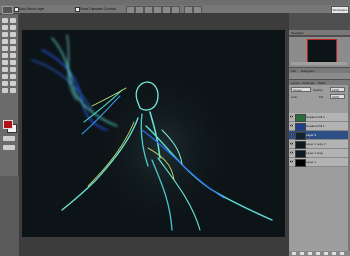 The image size is (350, 256). What do you see at coordinates (315, 152) in the screenshot?
I see `layer-name: Layer 1 copy` at bounding box center [315, 152].